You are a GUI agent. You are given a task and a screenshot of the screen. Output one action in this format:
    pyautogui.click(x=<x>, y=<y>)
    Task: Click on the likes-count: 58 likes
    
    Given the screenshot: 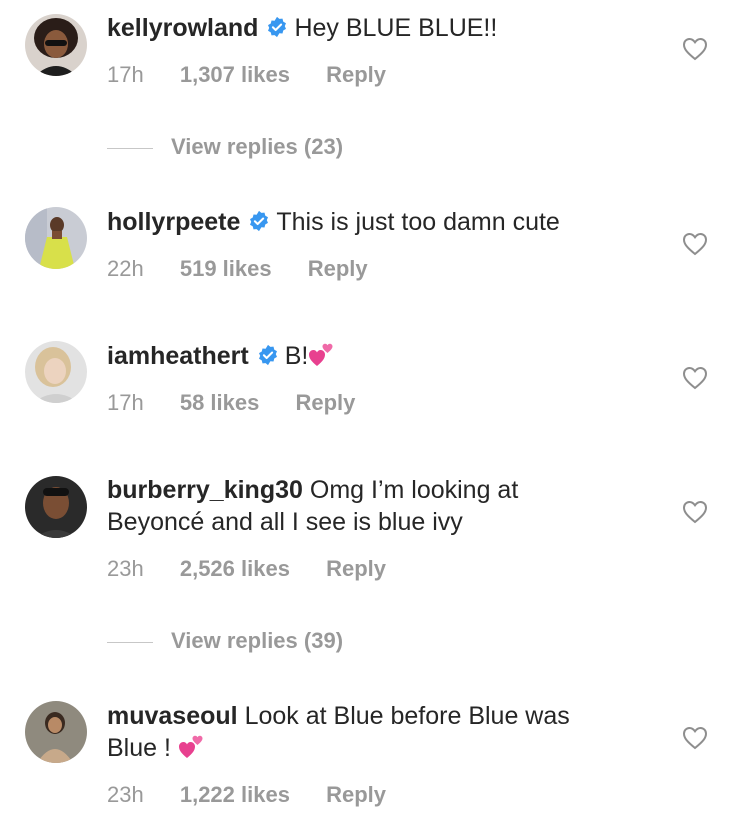 What is the action you would take?
    pyautogui.click(x=220, y=402)
    